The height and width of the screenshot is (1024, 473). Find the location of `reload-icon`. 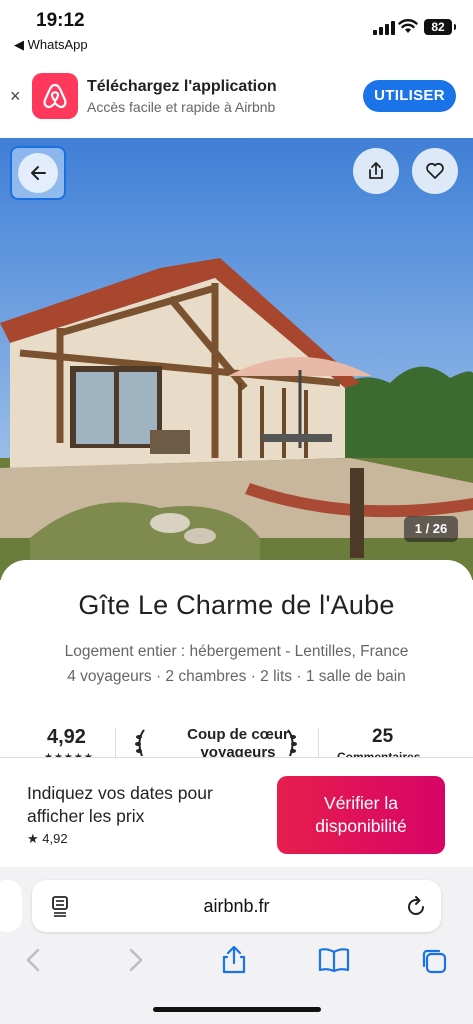

reload-icon is located at coordinates (416, 906).